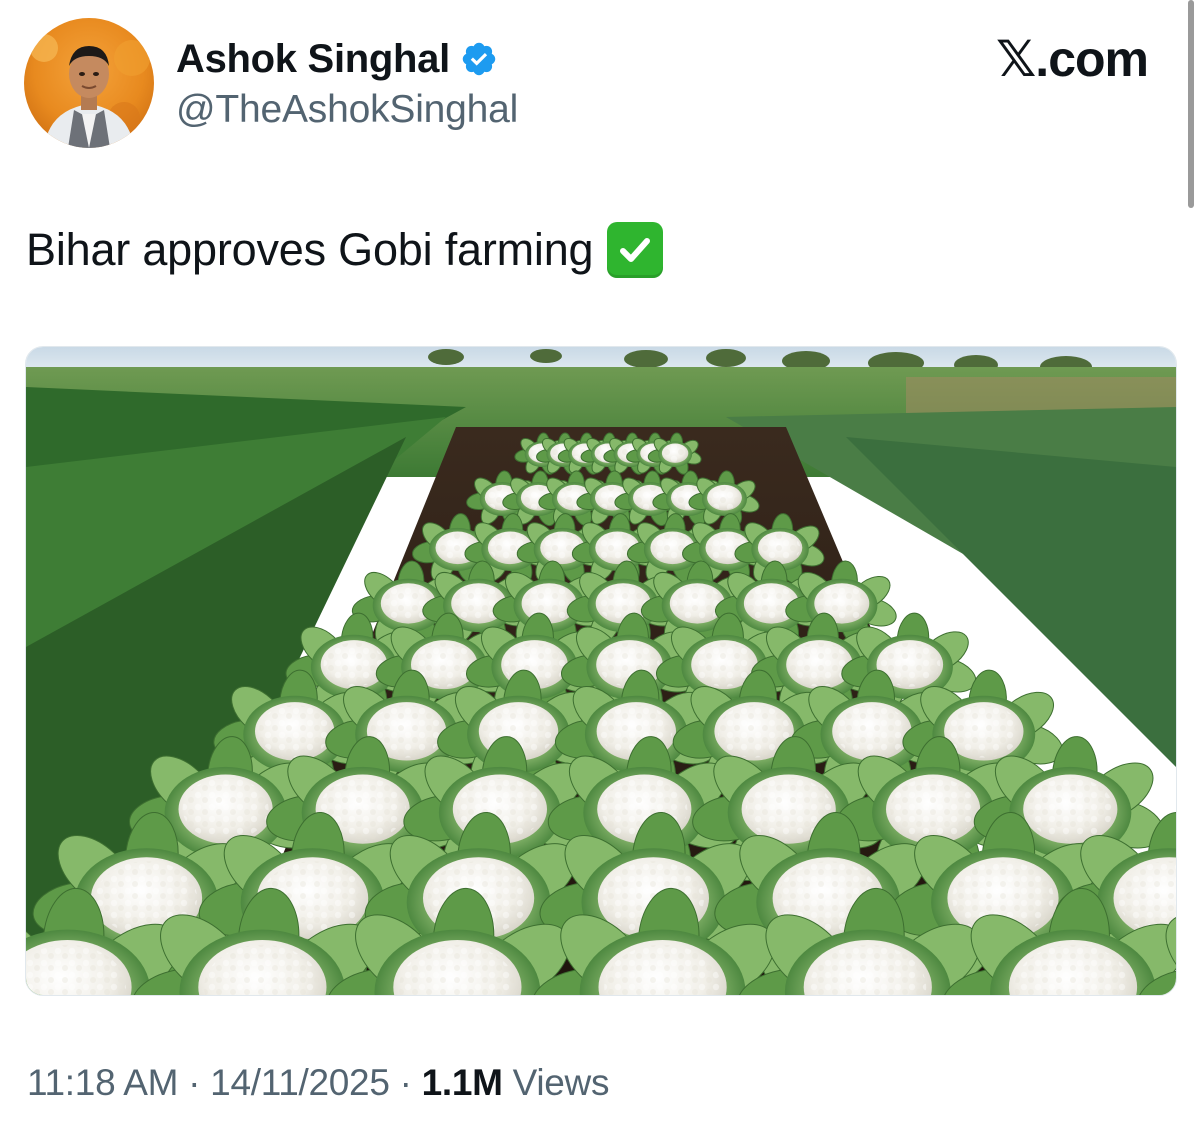  I want to click on author-avatar, so click(89, 83).